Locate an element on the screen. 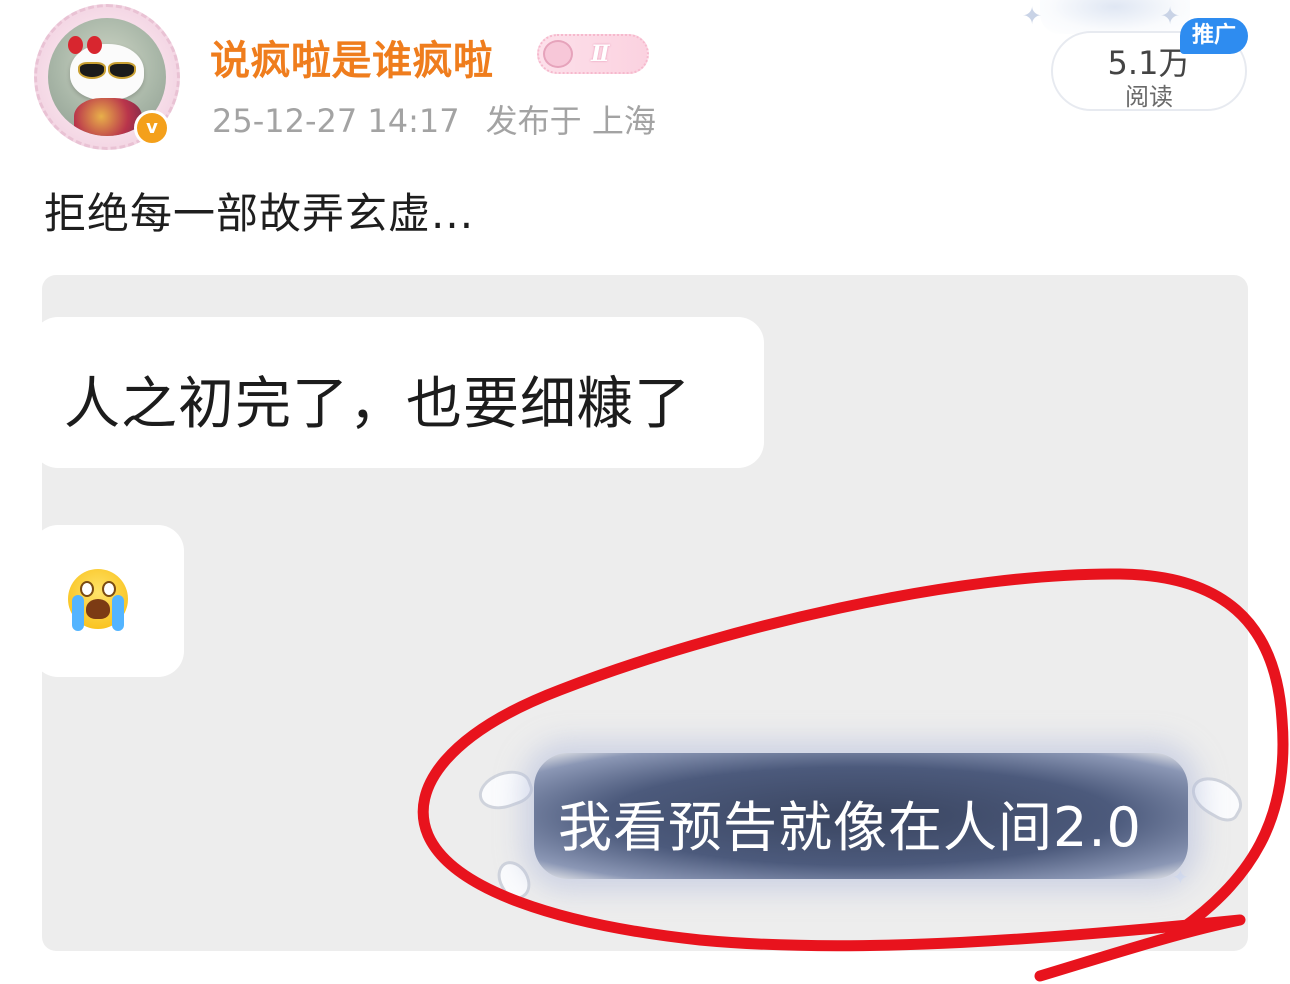  kitty-sunglasses is located at coordinates (107, 70).